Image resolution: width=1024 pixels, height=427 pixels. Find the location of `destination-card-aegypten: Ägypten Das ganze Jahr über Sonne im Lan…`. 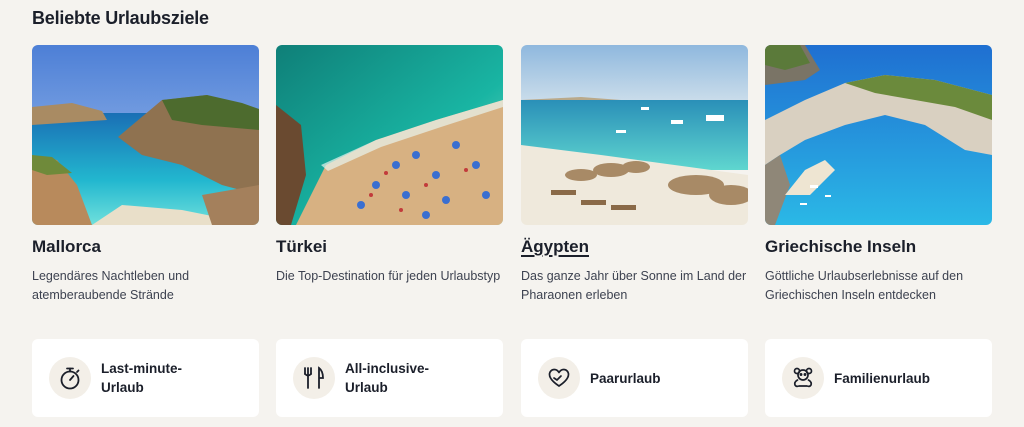

destination-card-aegypten: Ägypten Das ganze Jahr über Sonne im Lan… is located at coordinates (634, 175).